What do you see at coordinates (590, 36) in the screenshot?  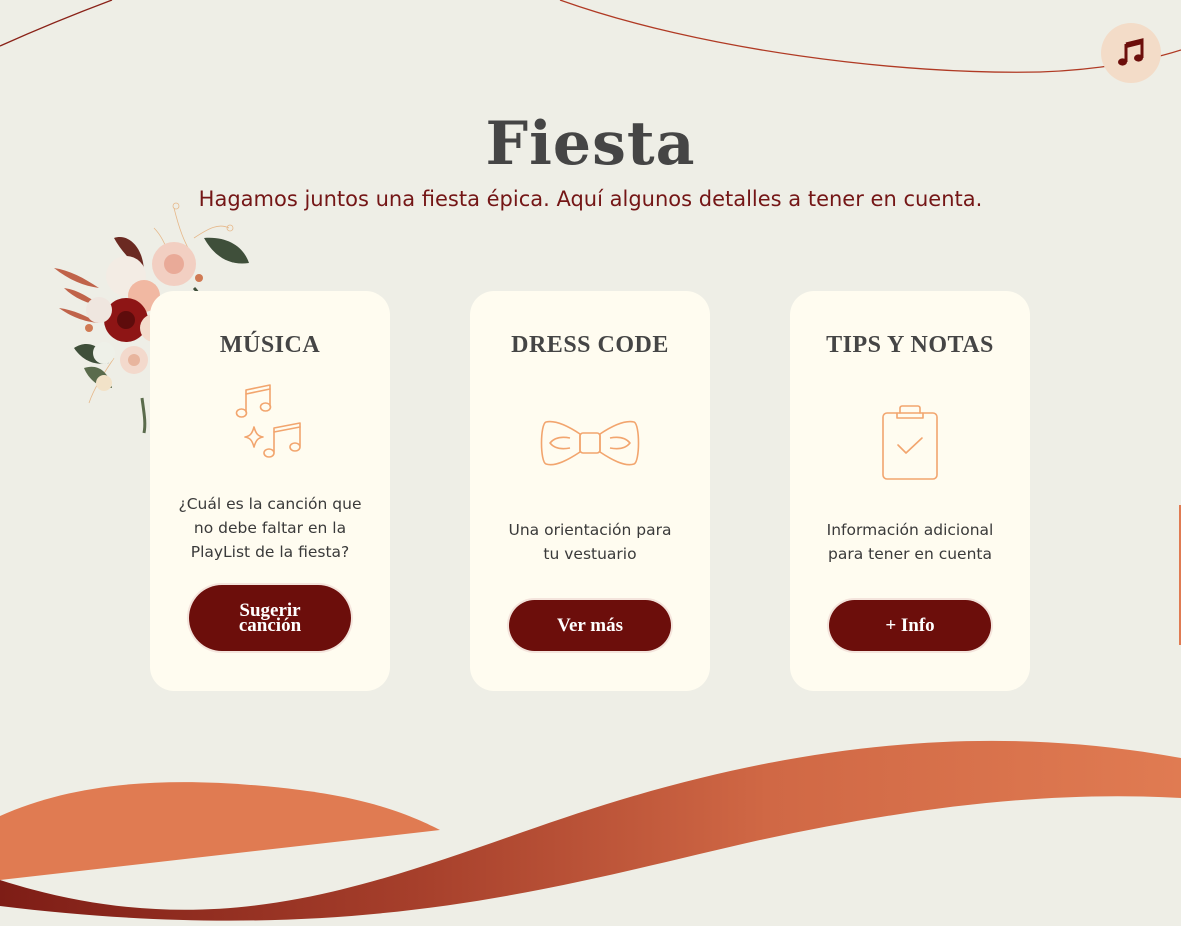 I see `top-wave-lines` at bounding box center [590, 36].